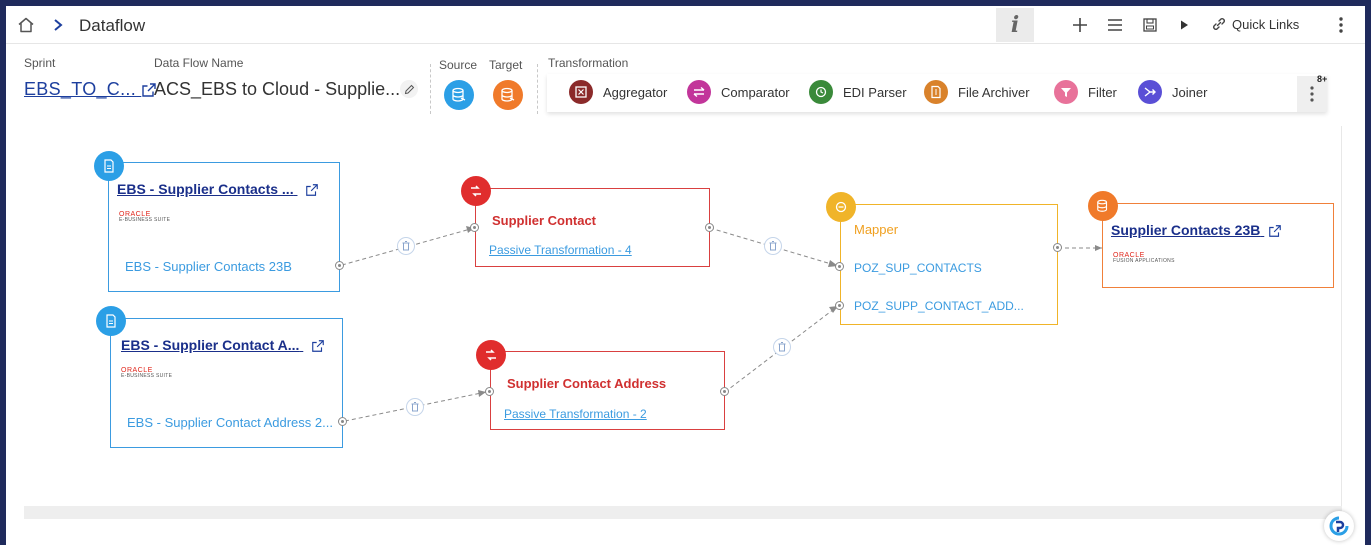 This screenshot has width=1371, height=545. I want to click on target-node-badge, so click(1103, 206).